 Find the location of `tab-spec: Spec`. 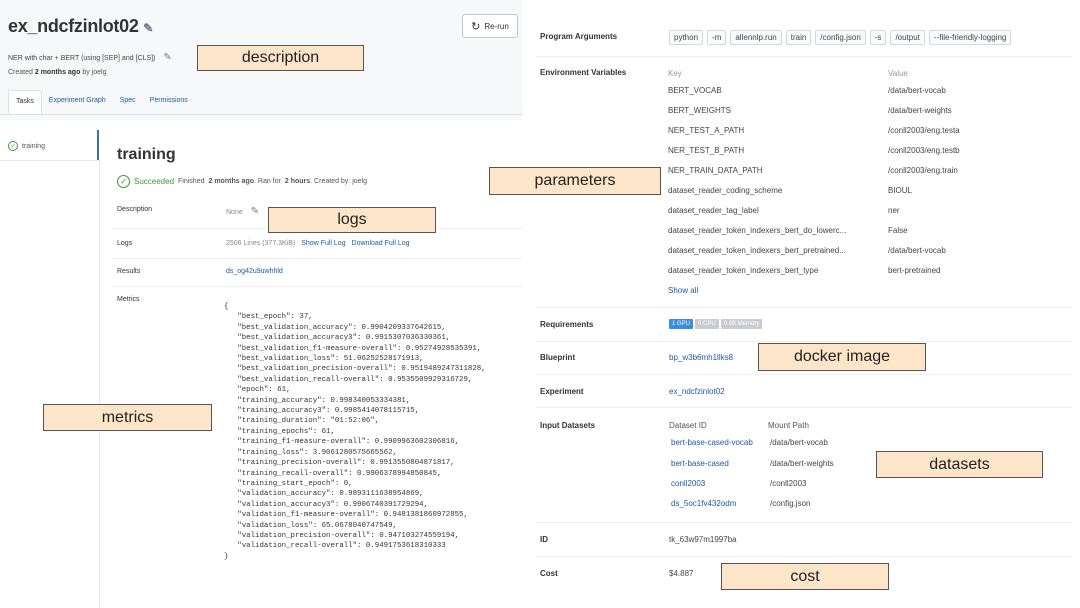

tab-spec: Spec is located at coordinates (128, 102).